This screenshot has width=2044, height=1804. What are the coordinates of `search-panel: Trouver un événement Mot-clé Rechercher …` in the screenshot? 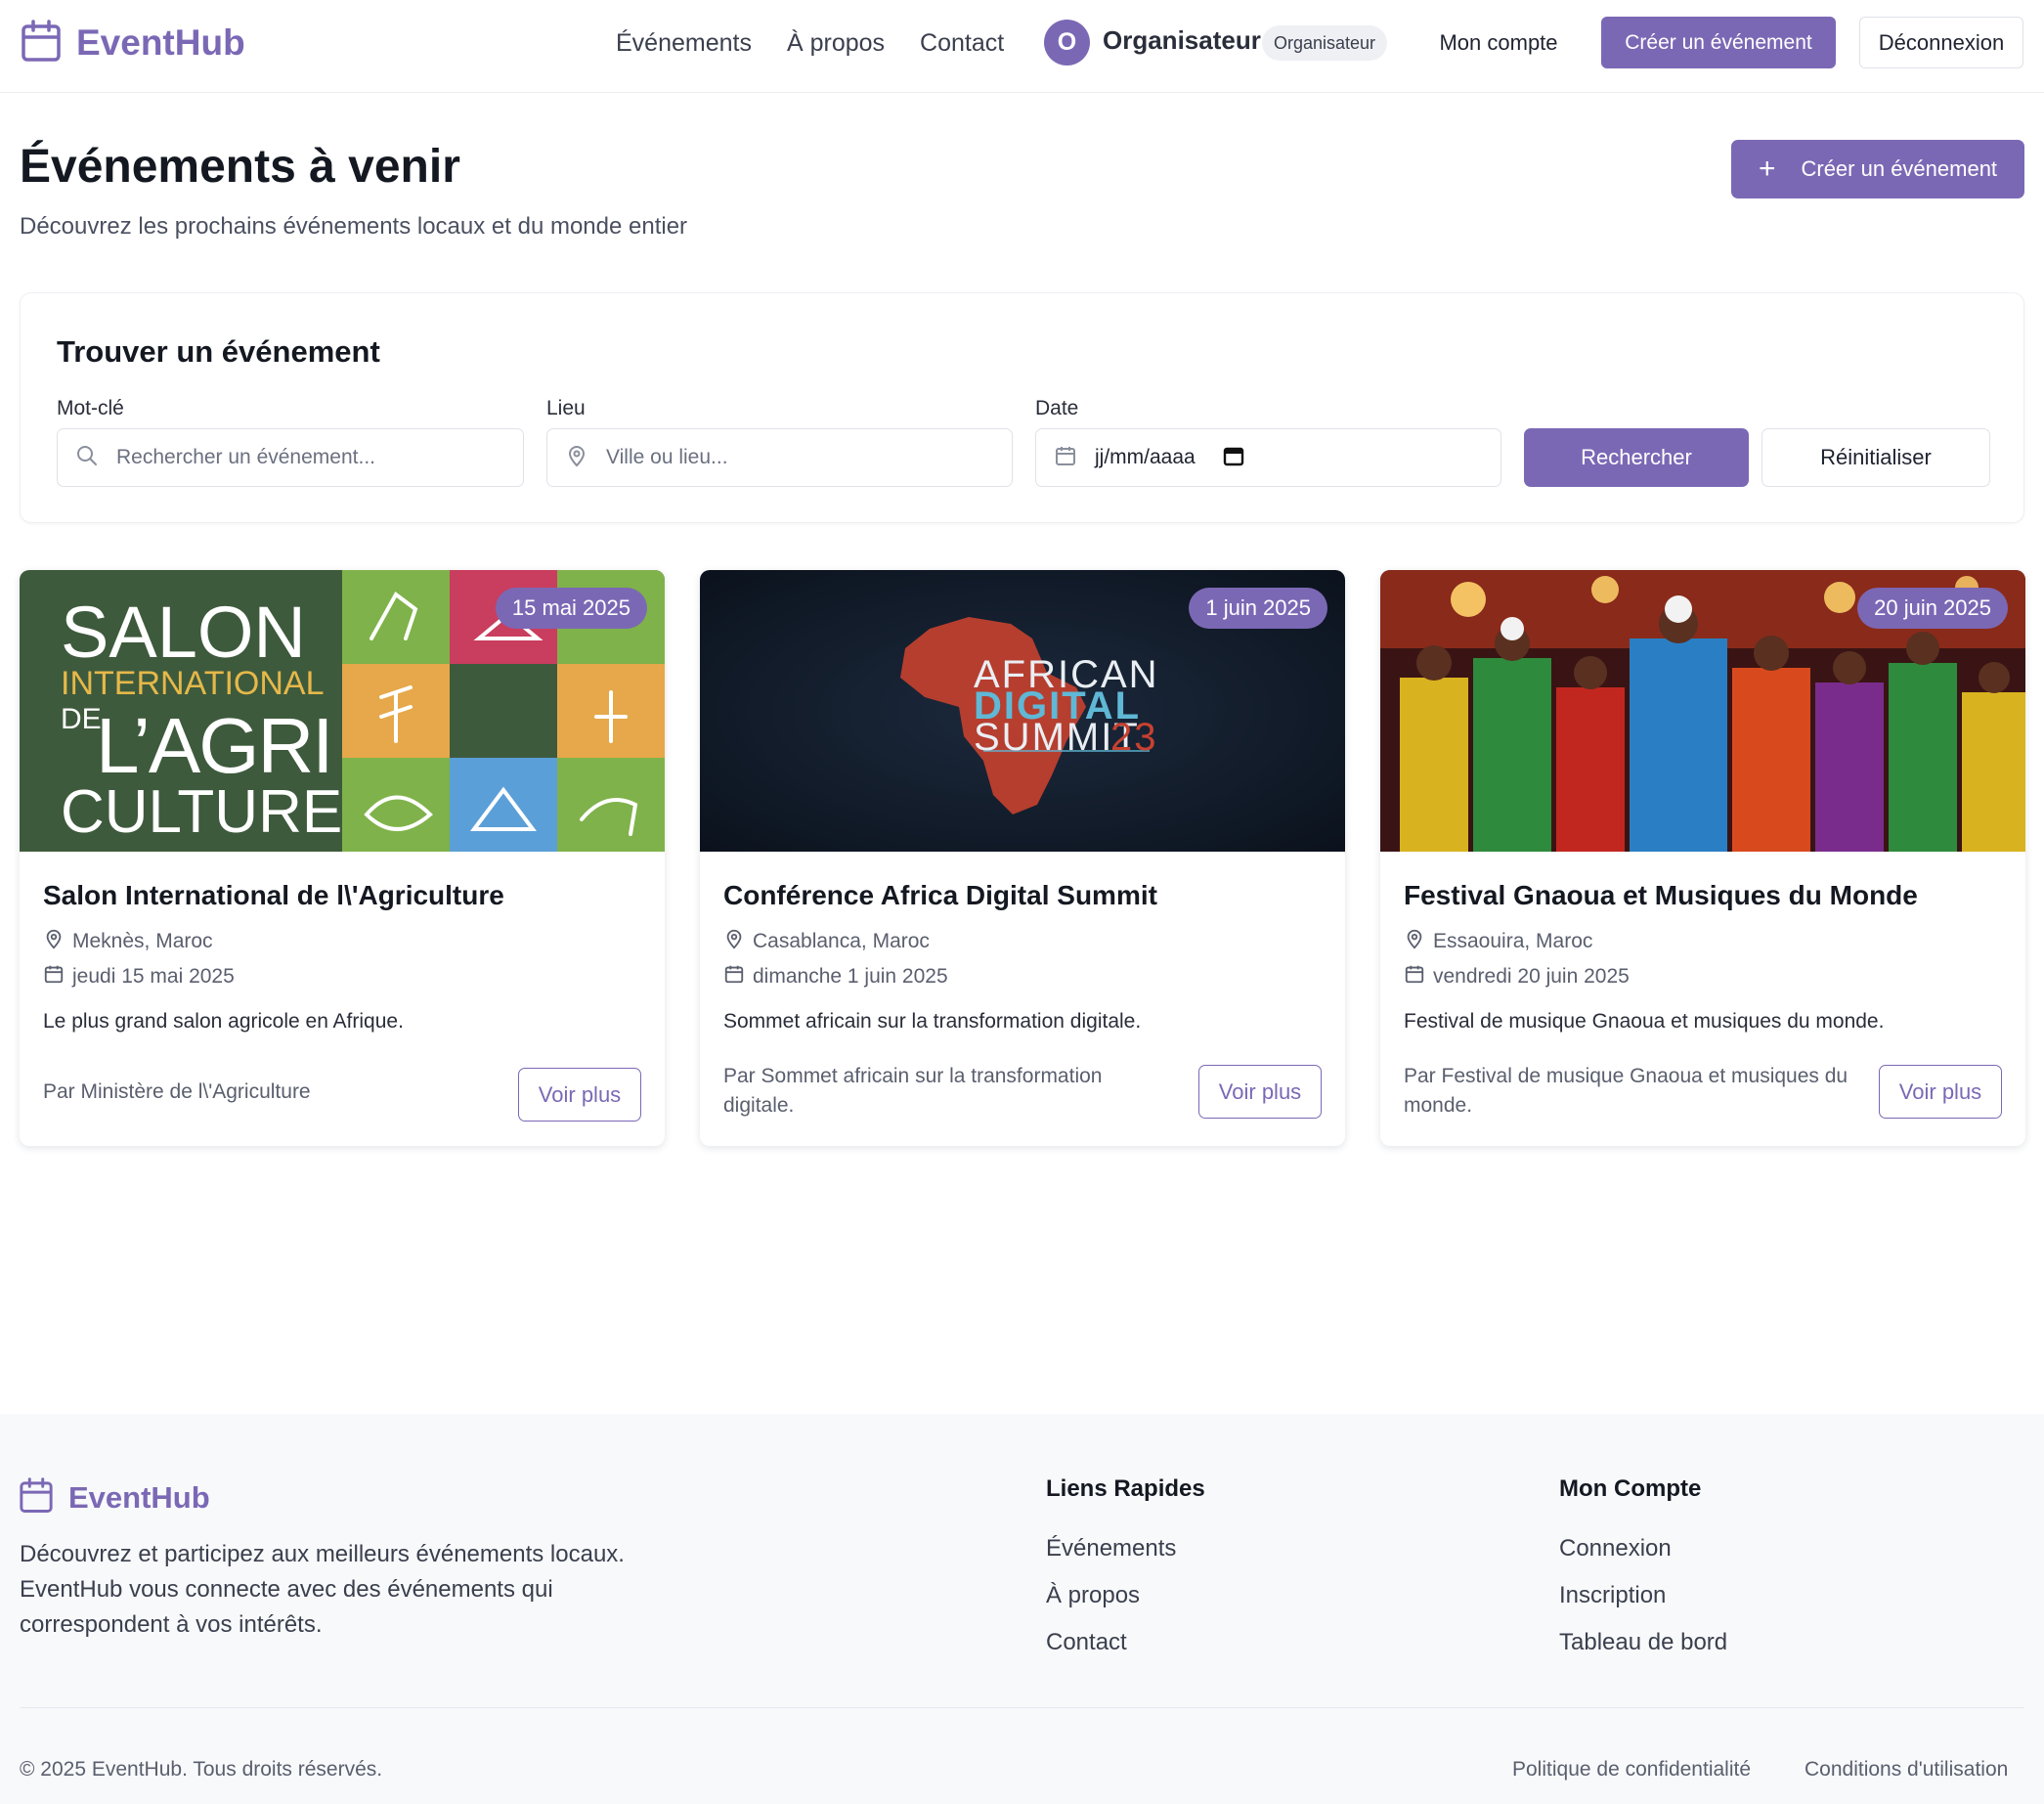 It's located at (1022, 407).